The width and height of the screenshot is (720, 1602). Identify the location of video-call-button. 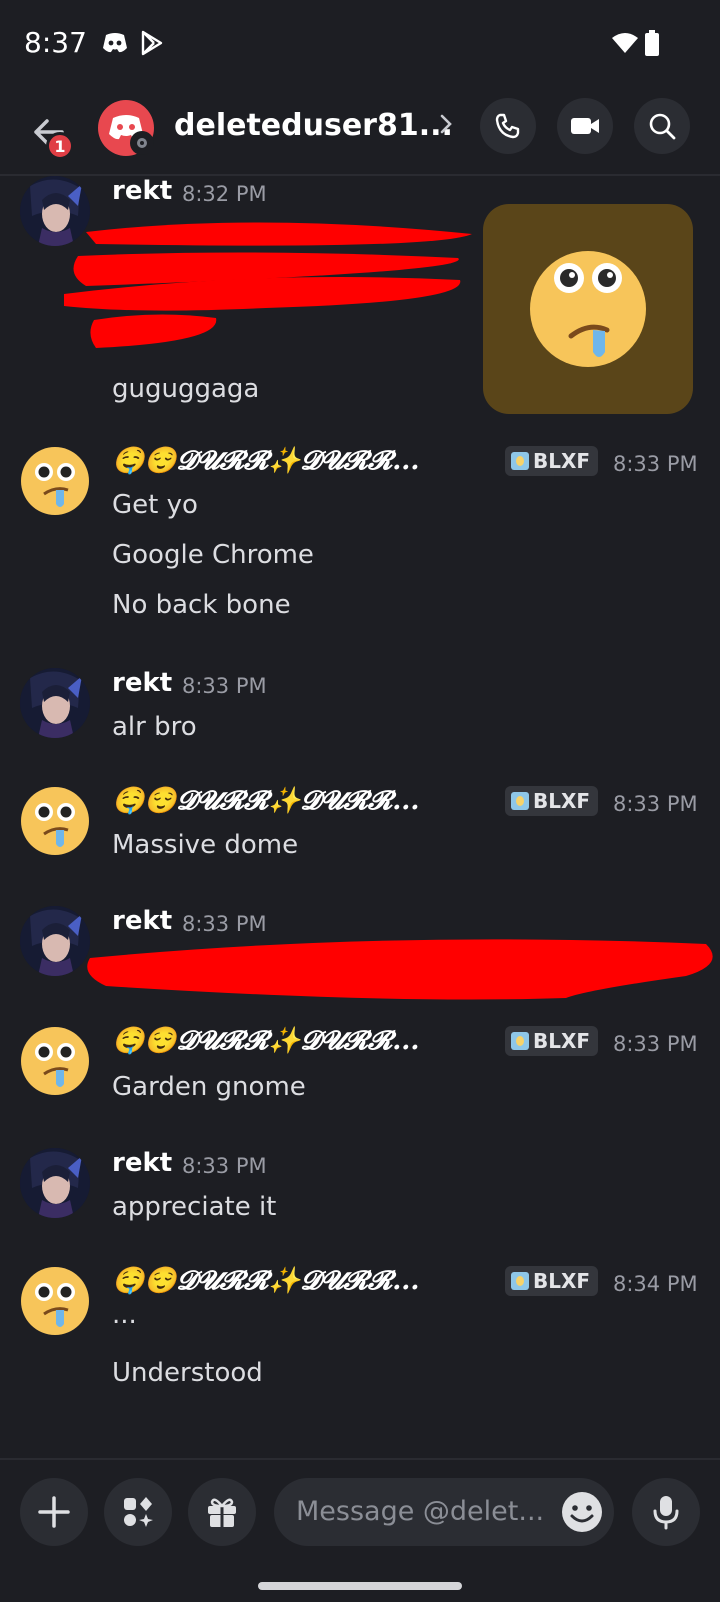
(585, 126).